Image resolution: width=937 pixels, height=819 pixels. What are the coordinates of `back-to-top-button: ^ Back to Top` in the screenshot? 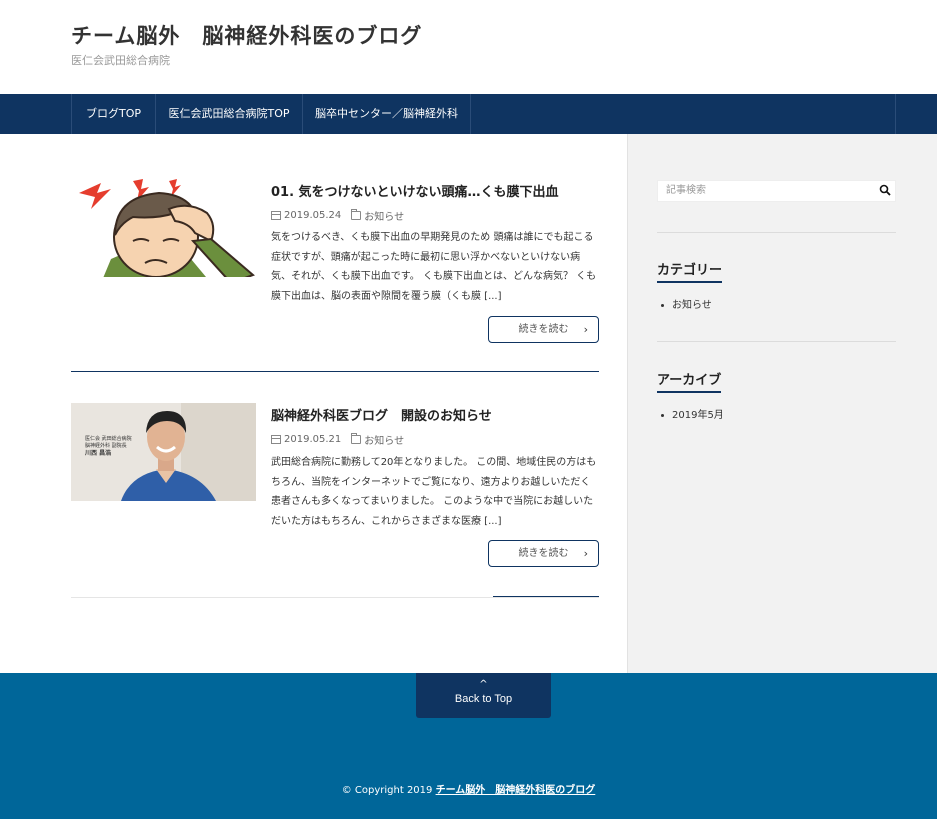 It's located at (483, 695).